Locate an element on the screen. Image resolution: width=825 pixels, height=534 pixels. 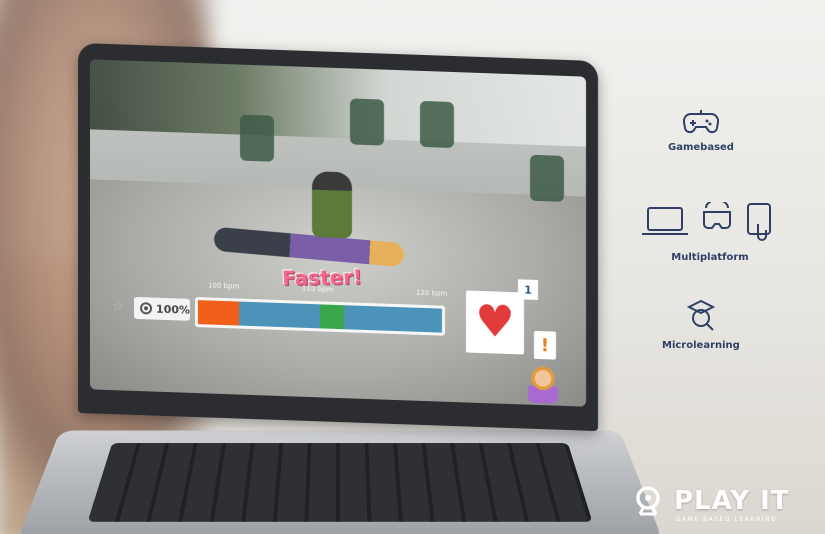
magnifier-logo-icon is located at coordinates (648, 501).